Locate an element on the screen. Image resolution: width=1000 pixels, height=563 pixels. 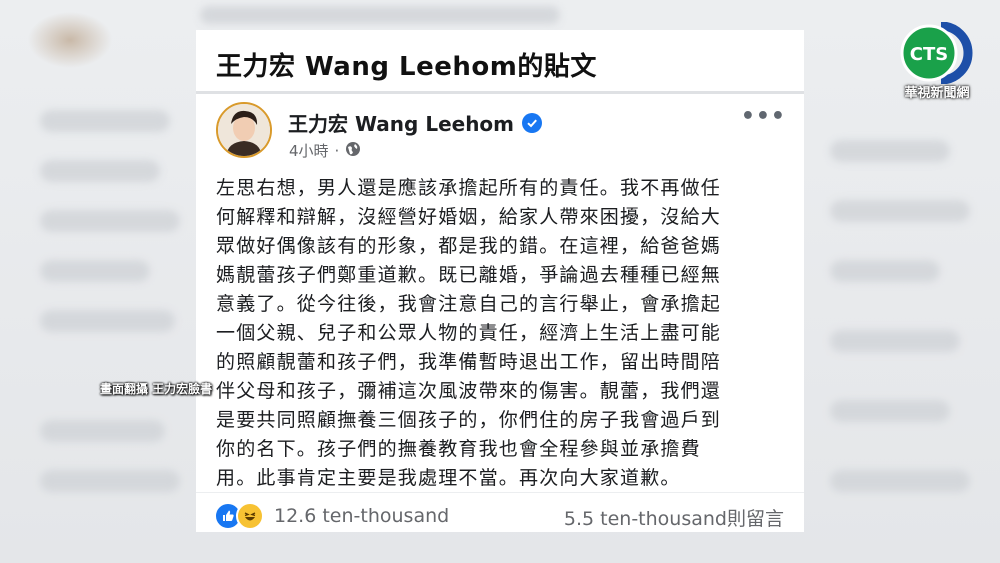
globe-icon is located at coordinates (353, 151).